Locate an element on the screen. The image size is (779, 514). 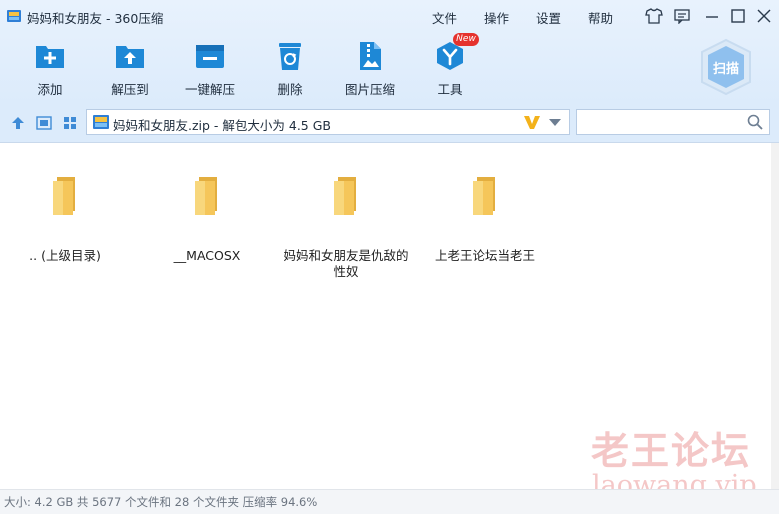
tools-button: 工具 is located at coordinates (450, 70).